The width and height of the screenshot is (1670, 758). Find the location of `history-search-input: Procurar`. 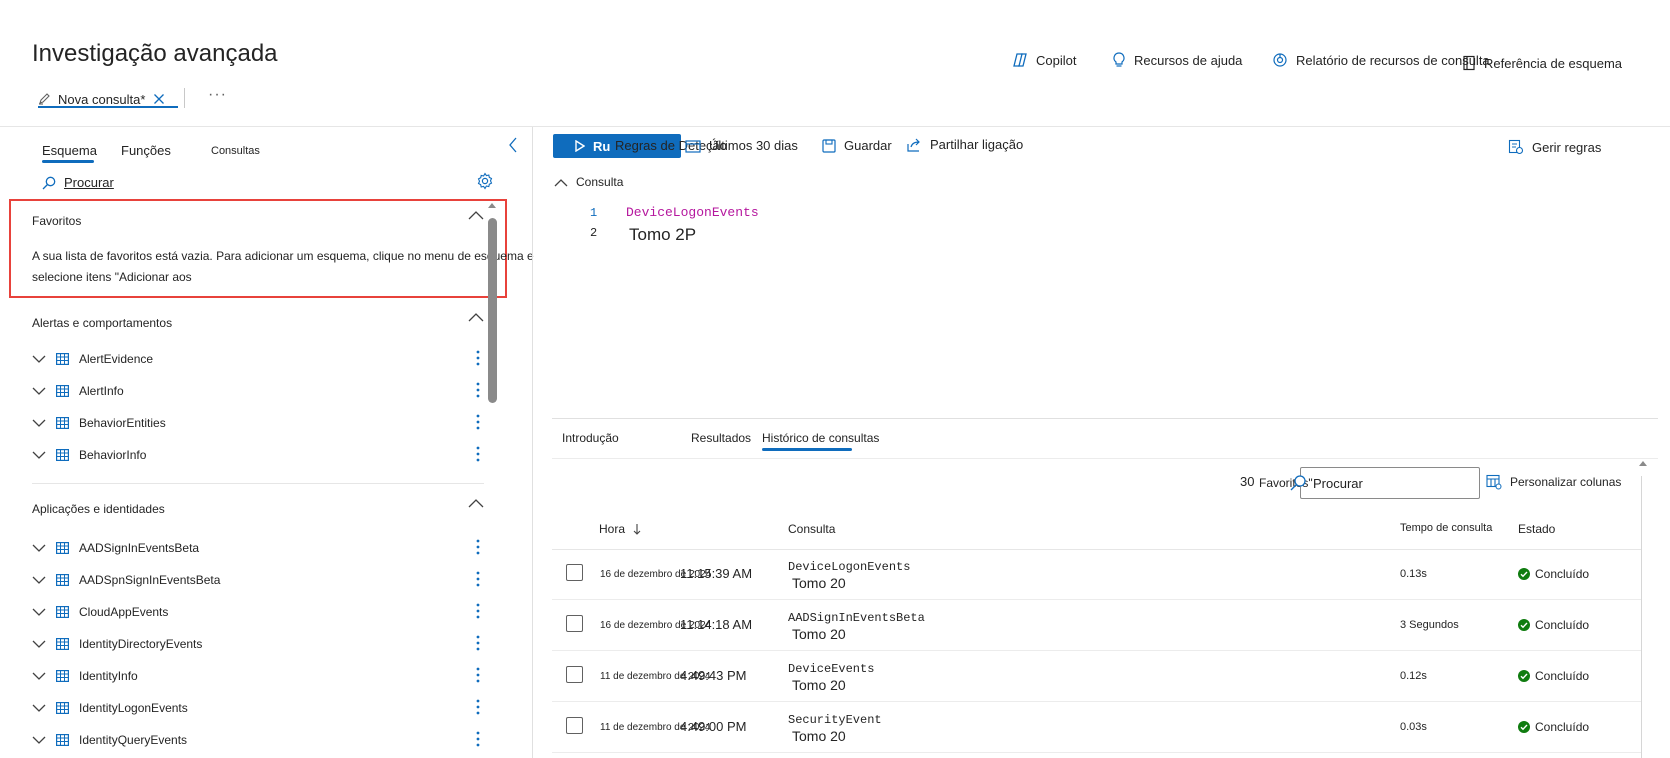

history-search-input: Procurar is located at coordinates (1385, 483).